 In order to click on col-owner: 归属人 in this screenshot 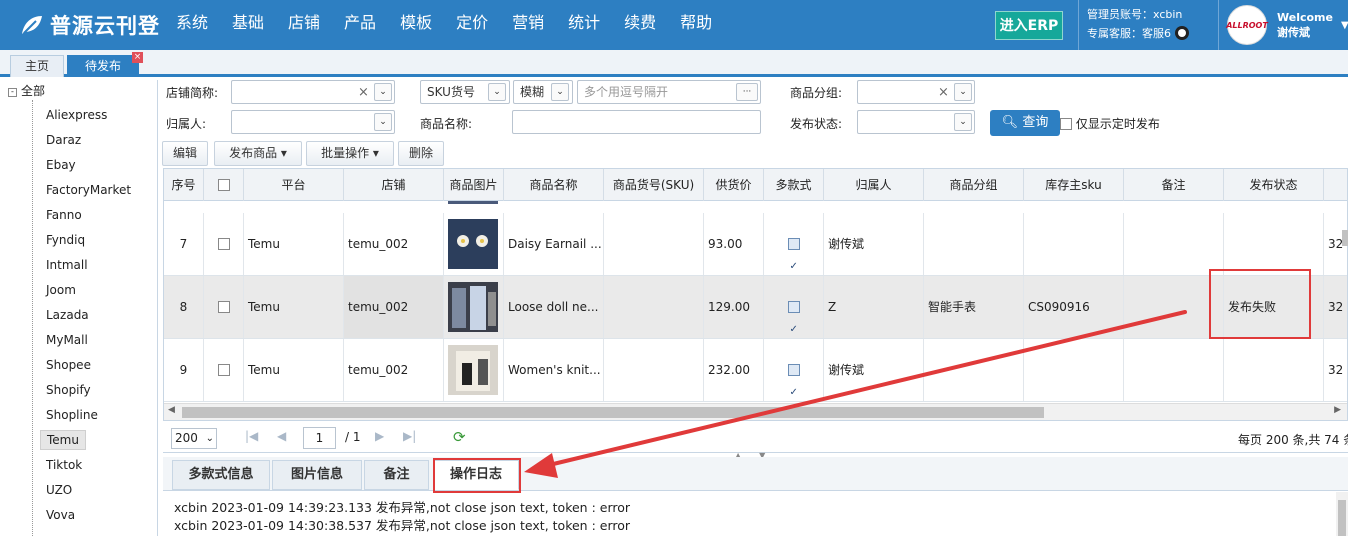, I will do `click(874, 185)`.